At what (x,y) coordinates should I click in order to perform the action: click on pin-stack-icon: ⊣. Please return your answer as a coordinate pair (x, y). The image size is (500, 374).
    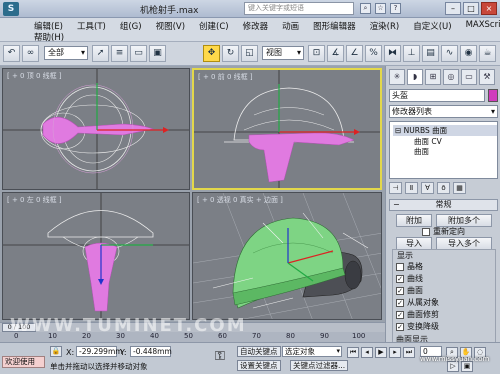
    Looking at the image, I should click on (395, 188).